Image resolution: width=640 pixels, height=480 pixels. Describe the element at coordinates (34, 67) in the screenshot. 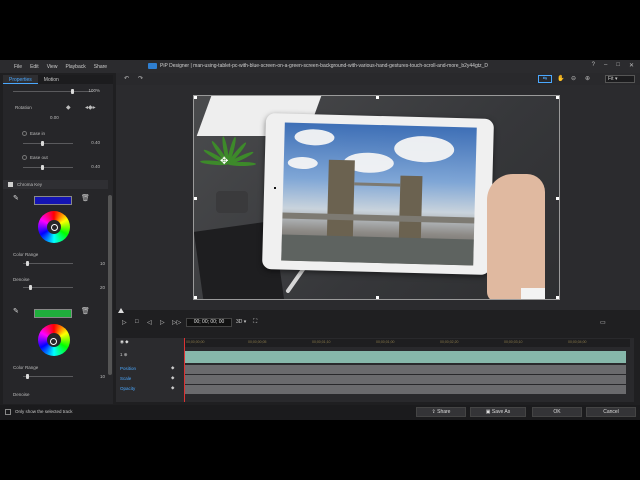

I see `menu-edit: Edit` at that location.